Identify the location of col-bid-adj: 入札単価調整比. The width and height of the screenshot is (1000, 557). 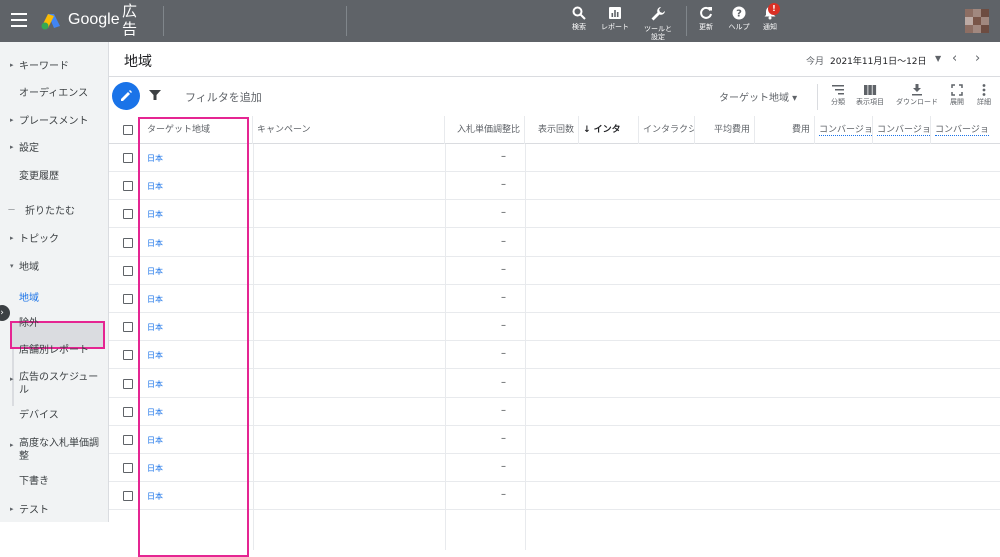
(485, 130).